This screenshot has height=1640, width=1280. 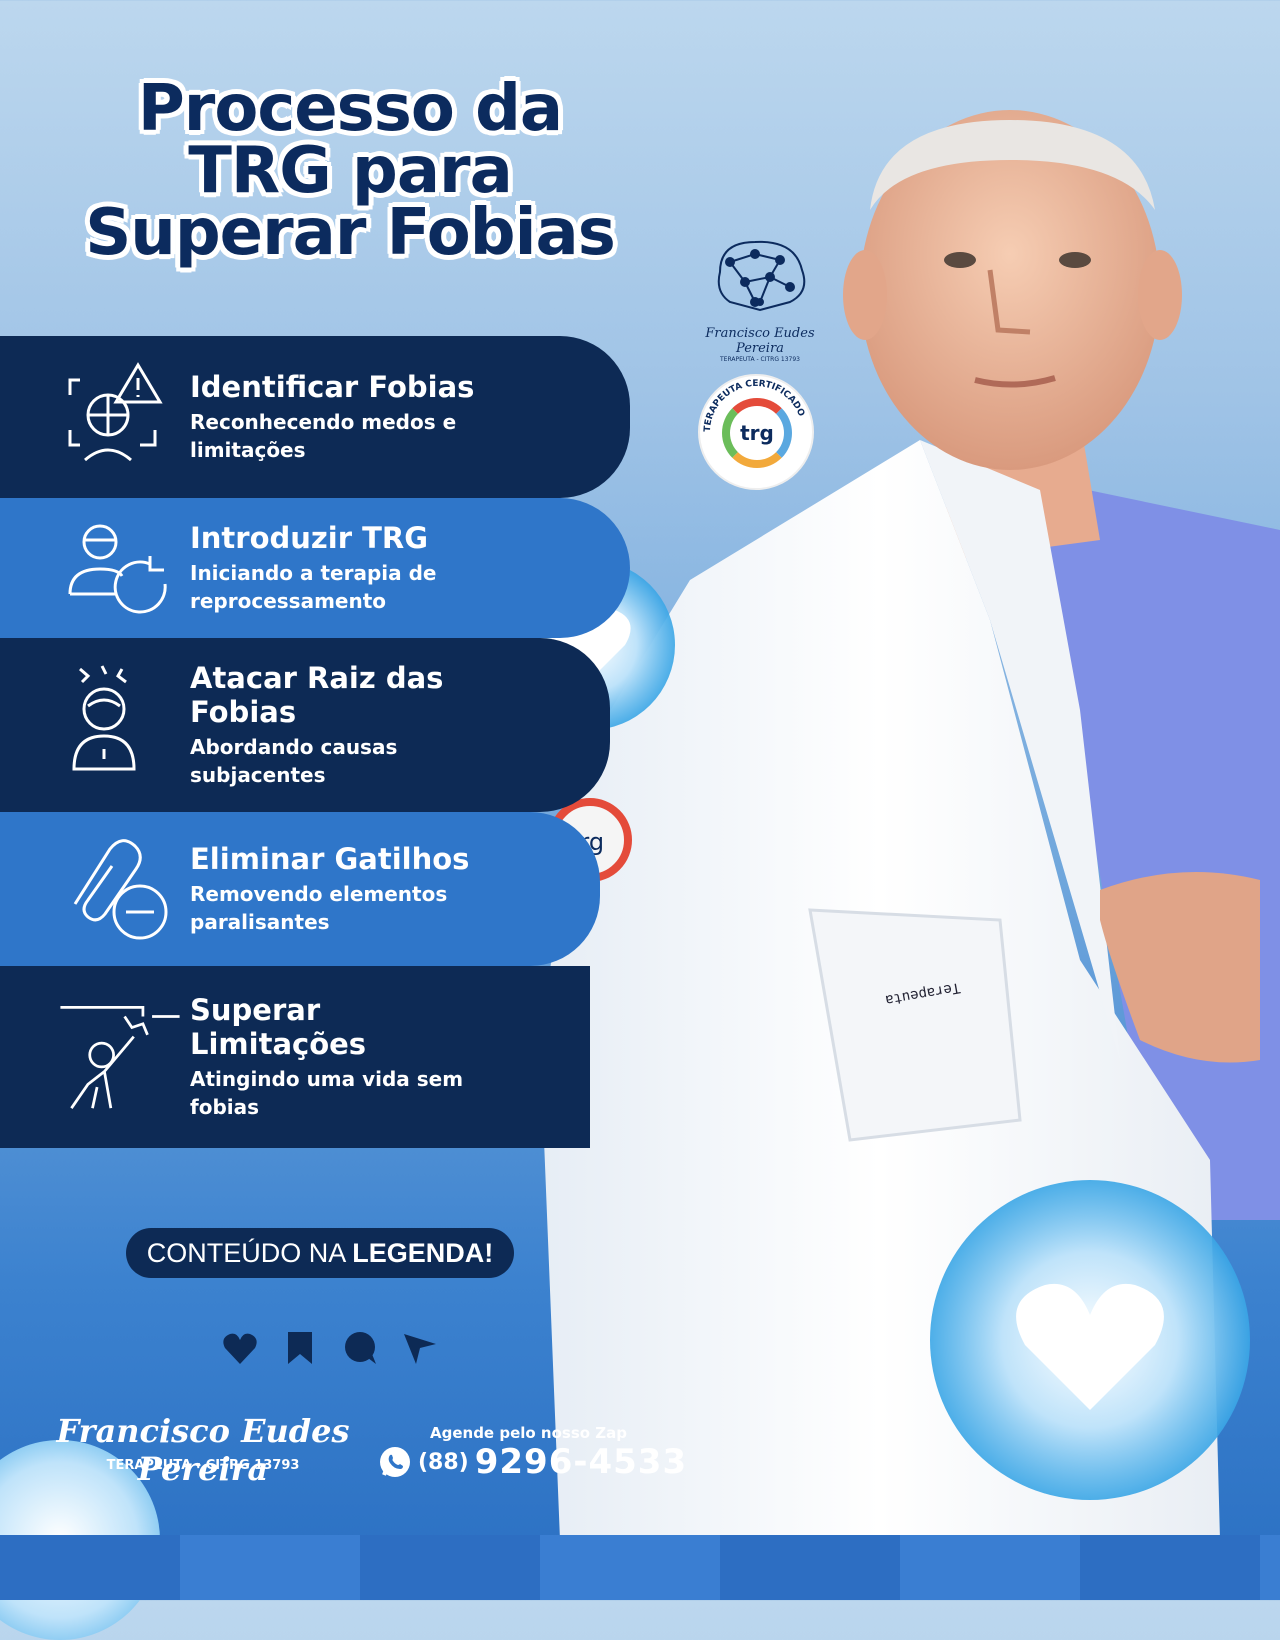 What do you see at coordinates (120, 1055) in the screenshot?
I see `person-breaking-ceiling-icon` at bounding box center [120, 1055].